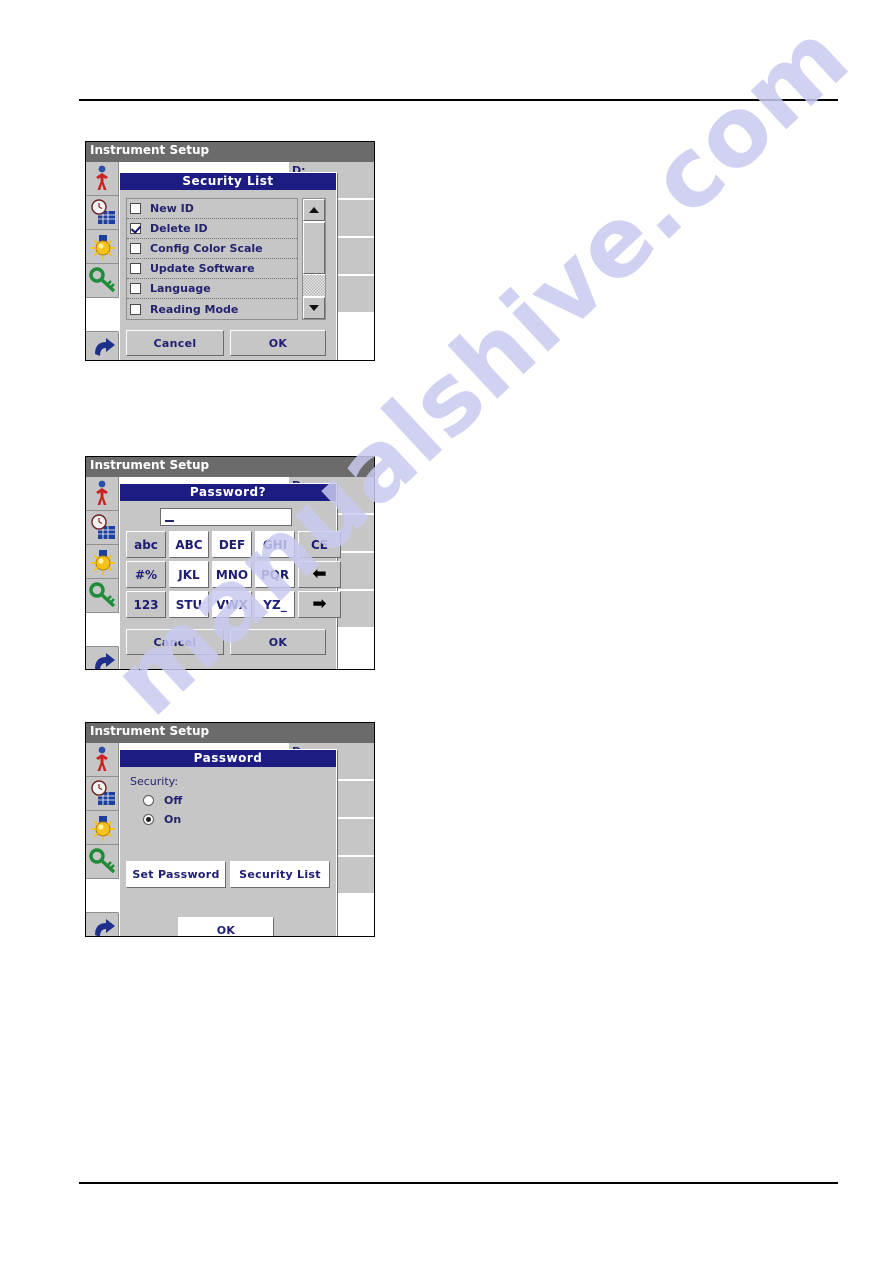 This screenshot has width=893, height=1263. Describe the element at coordinates (146, 544) in the screenshot. I see `key-abc: abc` at that location.